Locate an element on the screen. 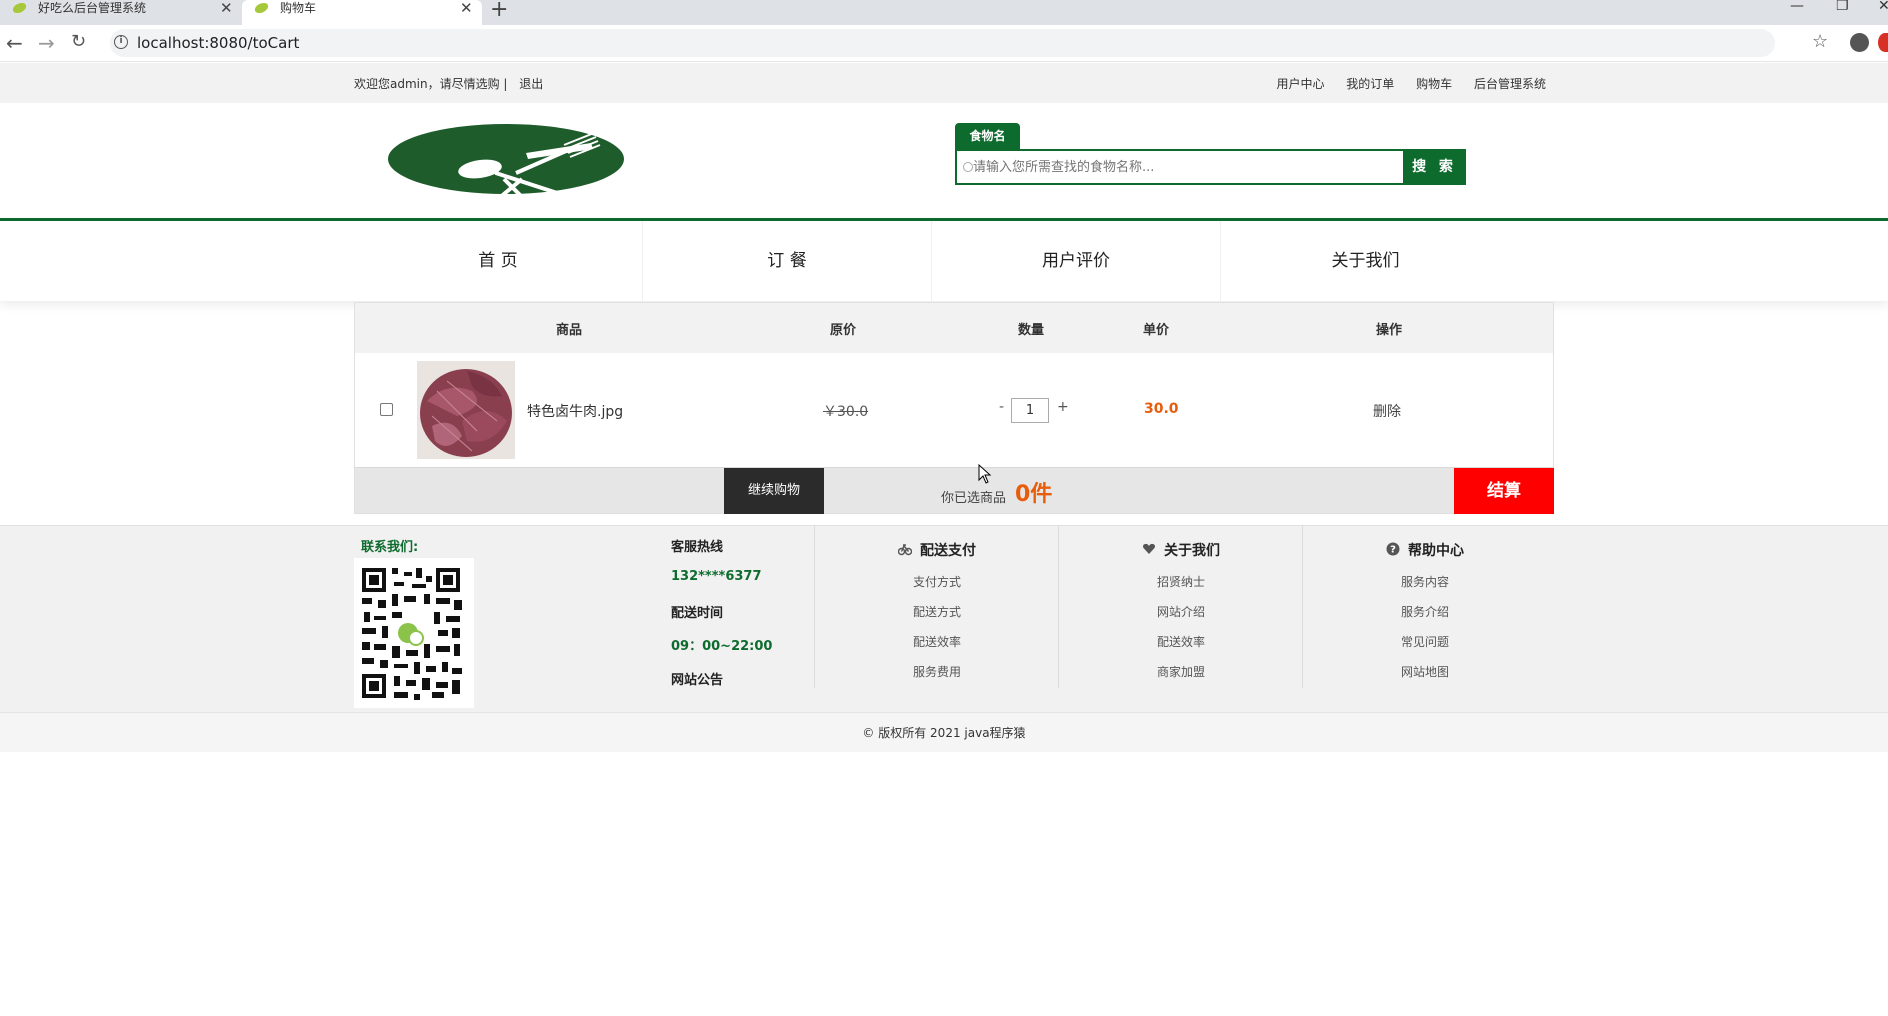 The width and height of the screenshot is (1888, 1016). quantity-increase-button: + is located at coordinates (1063, 407).